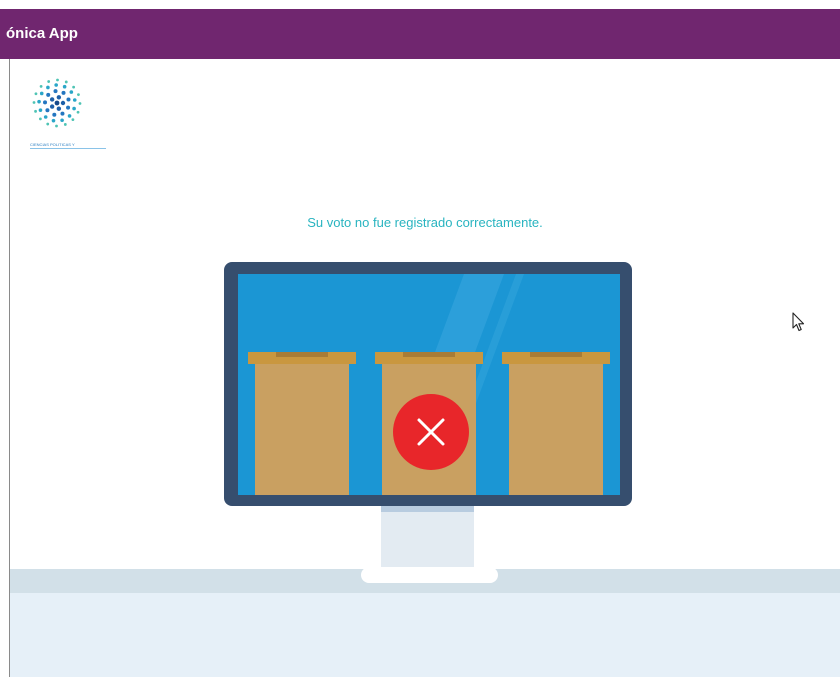  Describe the element at coordinates (556, 429) in the screenshot. I see `ballot-box-right` at that location.